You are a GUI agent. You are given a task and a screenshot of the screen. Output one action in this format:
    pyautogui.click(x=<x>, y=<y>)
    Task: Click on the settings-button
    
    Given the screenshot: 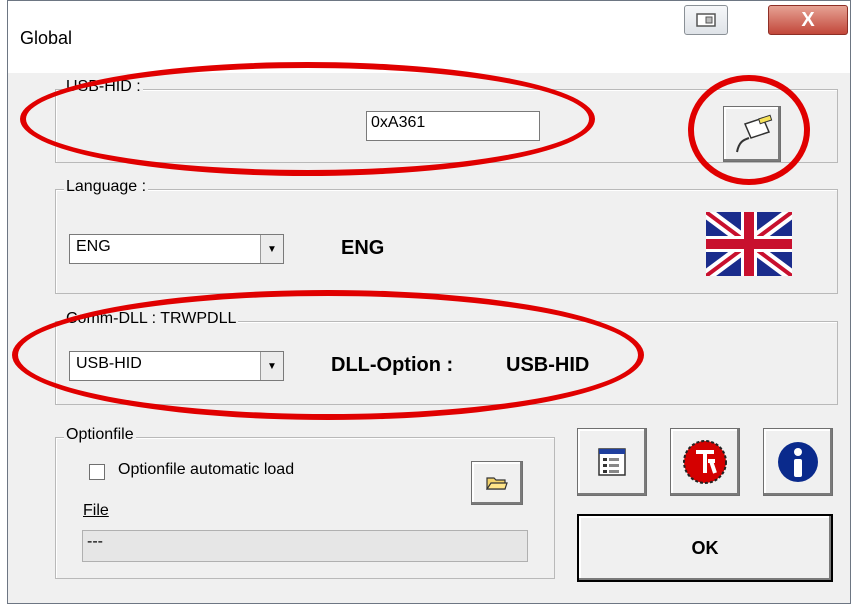 What is the action you would take?
    pyautogui.click(x=612, y=462)
    